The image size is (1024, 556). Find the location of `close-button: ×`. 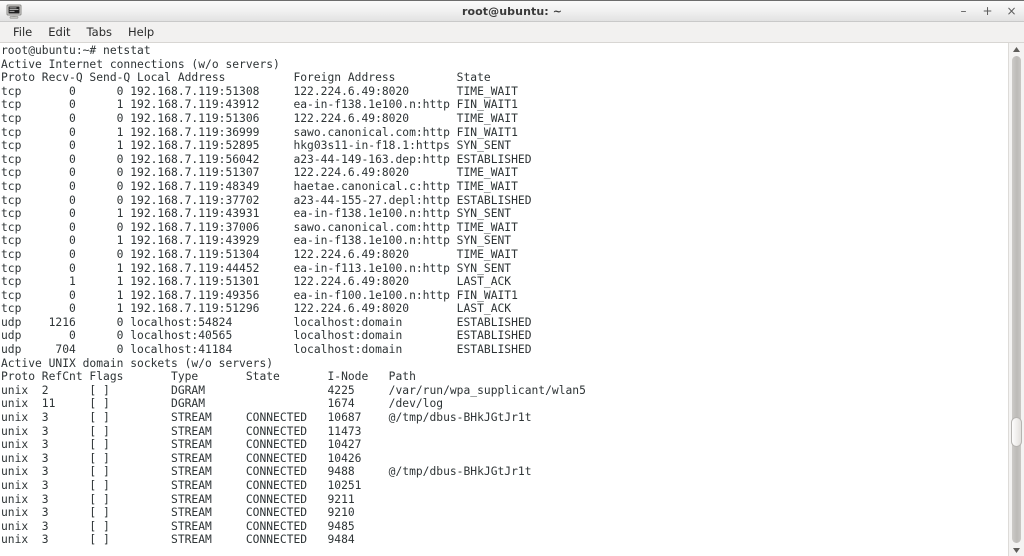

close-button: × is located at coordinates (1011, 11).